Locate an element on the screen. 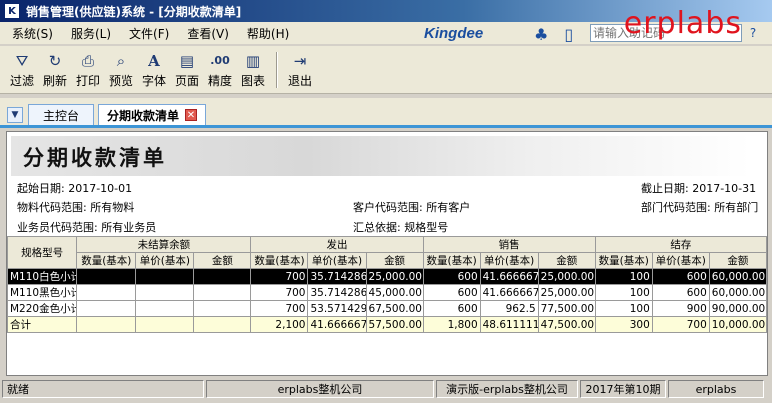 This screenshot has height=403, width=772. top-icons: ♣ ▯ is located at coordinates (553, 34).